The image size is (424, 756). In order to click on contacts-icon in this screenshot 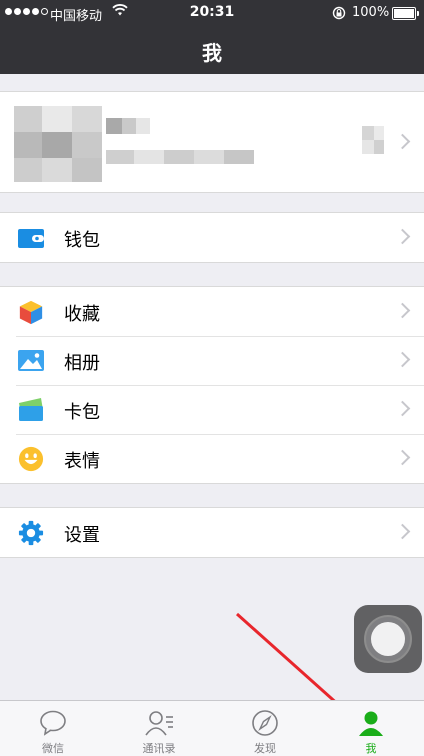, I will do `click(159, 723)`.